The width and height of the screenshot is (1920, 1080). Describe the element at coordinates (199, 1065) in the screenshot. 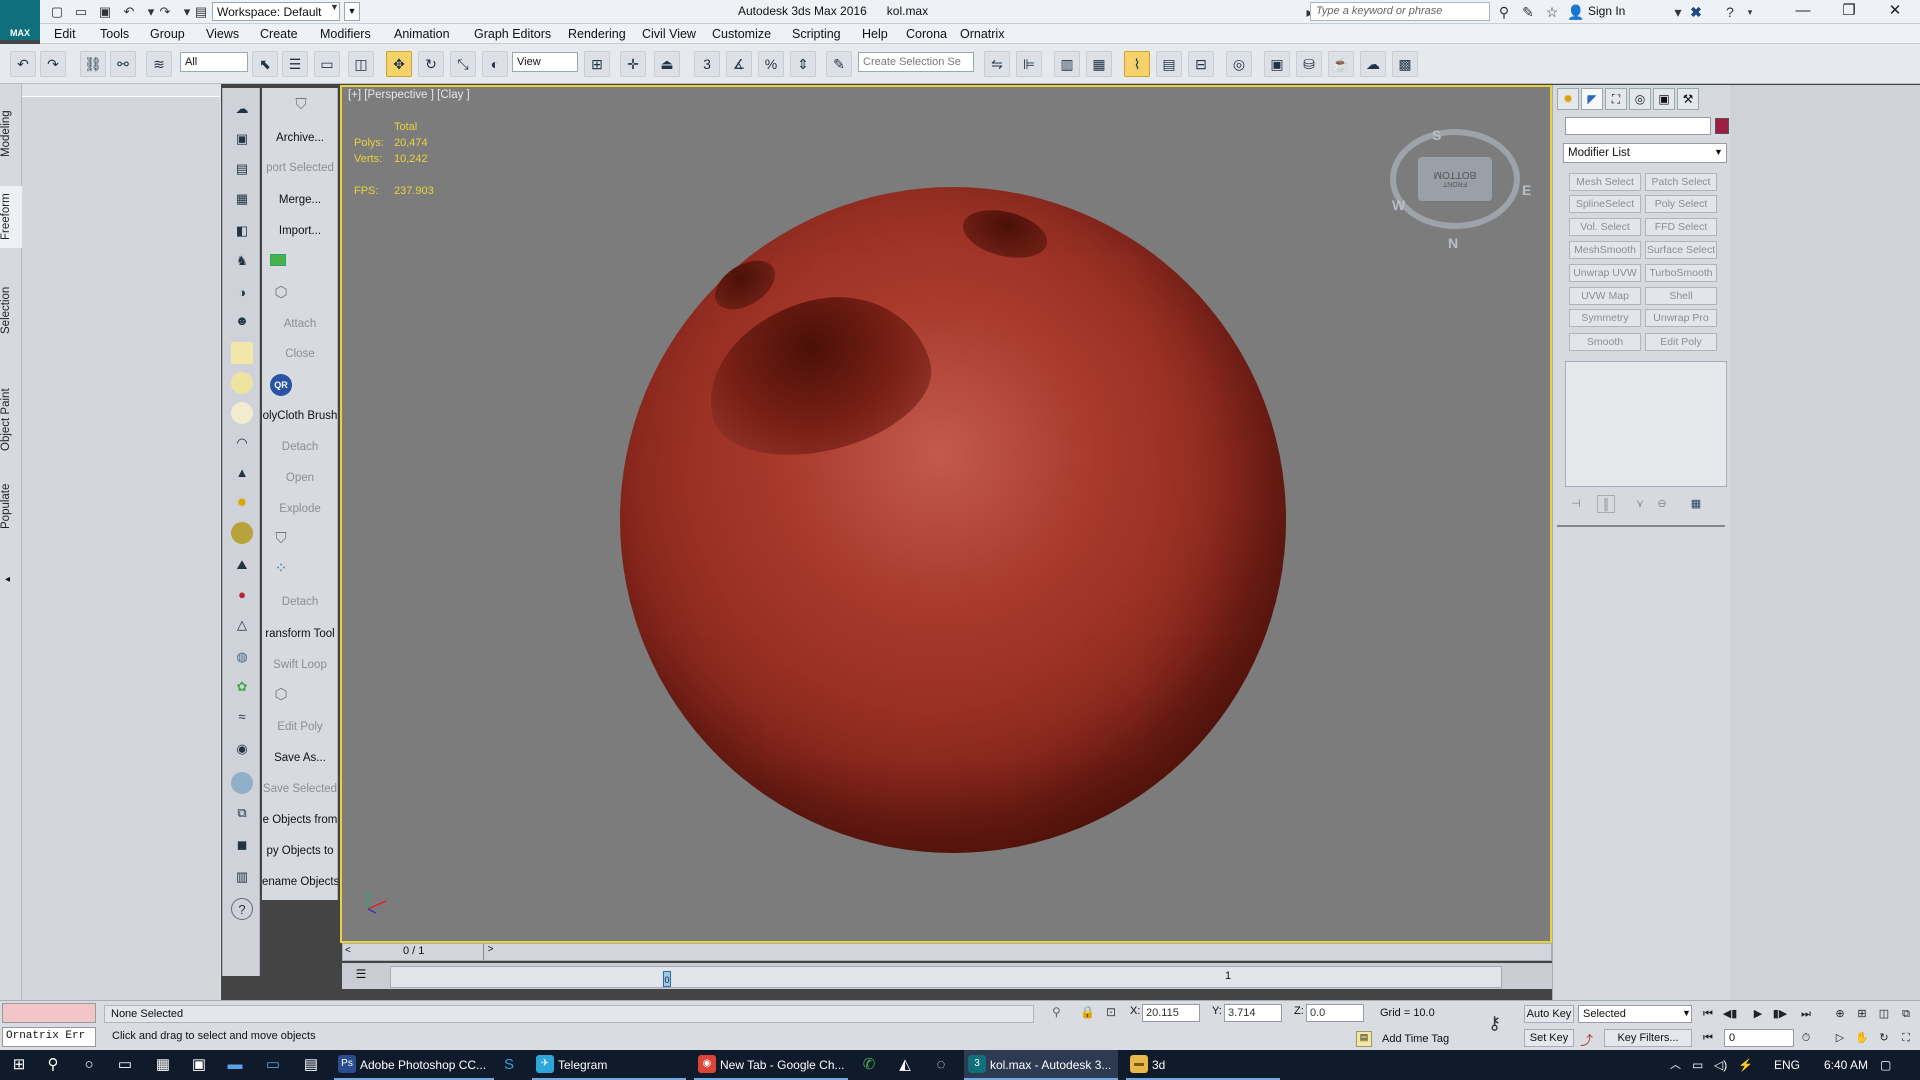

I see `store-icon: ▣` at that location.